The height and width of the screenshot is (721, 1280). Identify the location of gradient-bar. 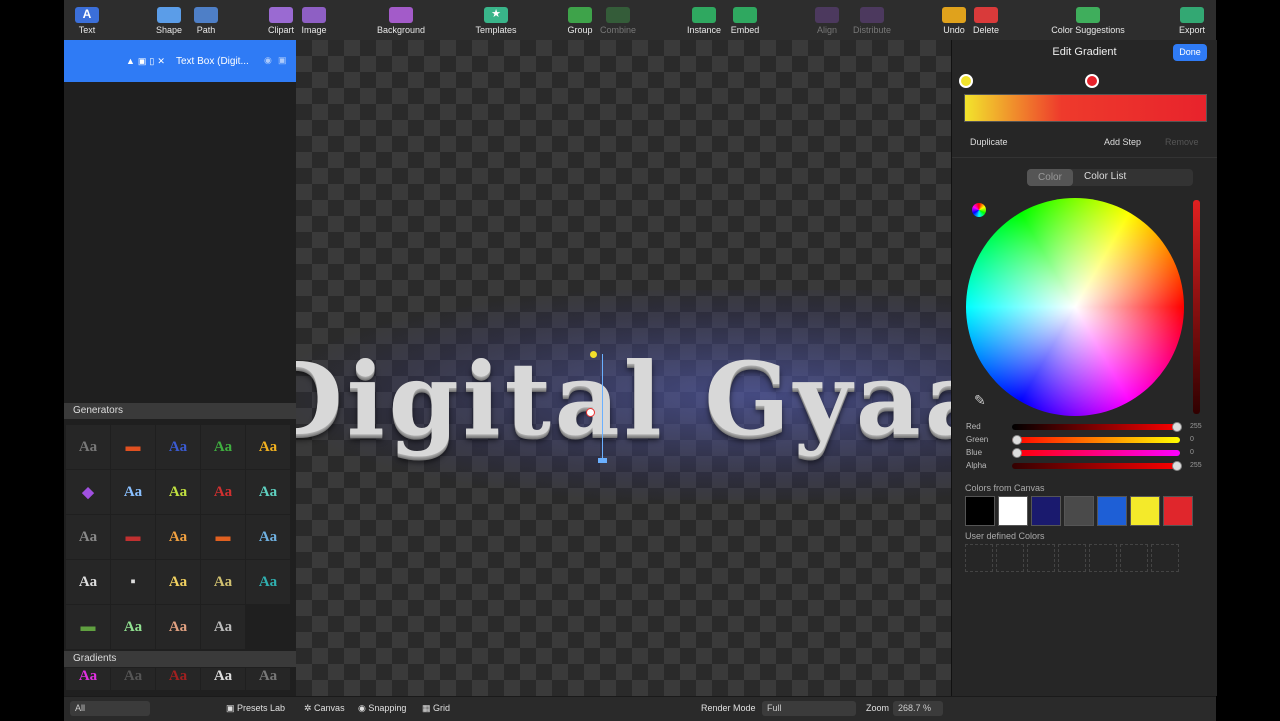
(1085, 108).